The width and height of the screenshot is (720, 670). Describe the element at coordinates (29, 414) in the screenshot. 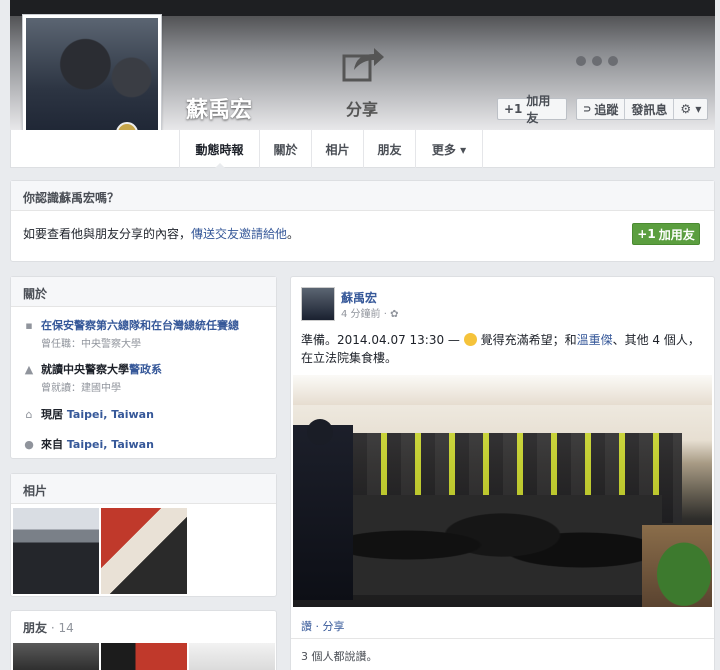

I see `home-icon: ⌂` at that location.